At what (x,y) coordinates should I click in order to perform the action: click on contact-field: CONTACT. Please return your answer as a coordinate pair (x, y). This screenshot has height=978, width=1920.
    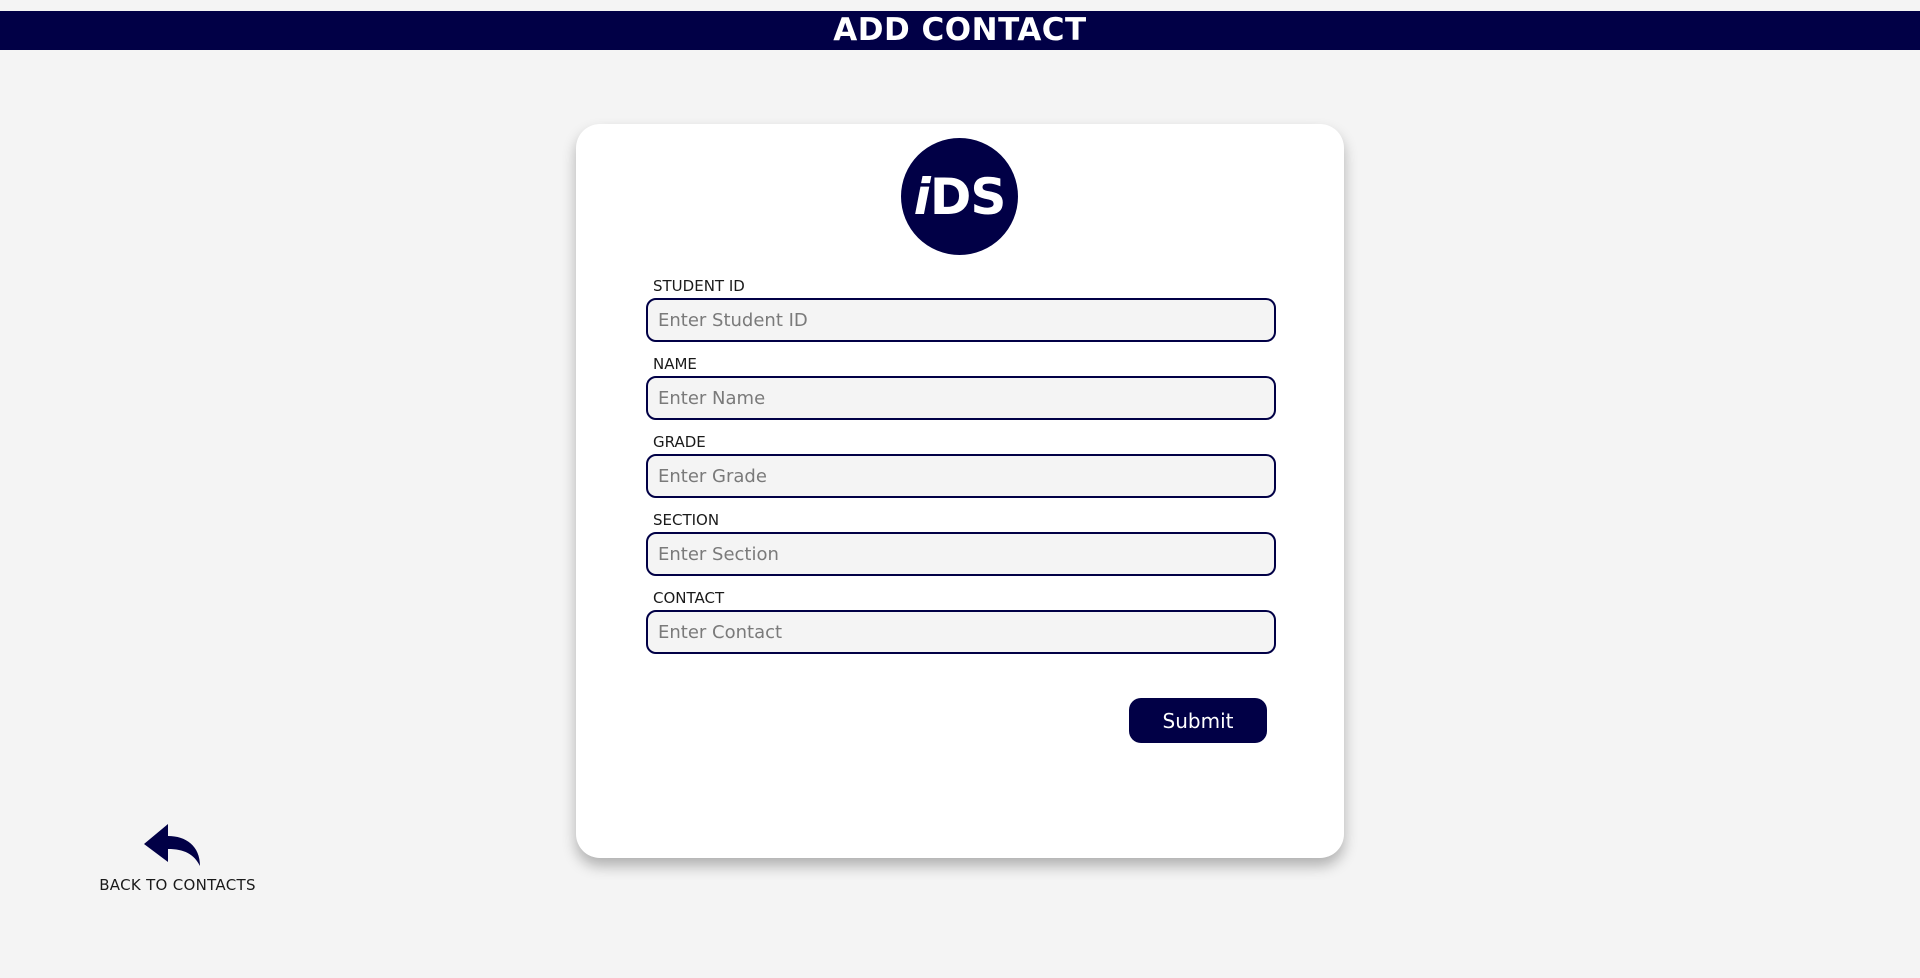
    Looking at the image, I should click on (961, 621).